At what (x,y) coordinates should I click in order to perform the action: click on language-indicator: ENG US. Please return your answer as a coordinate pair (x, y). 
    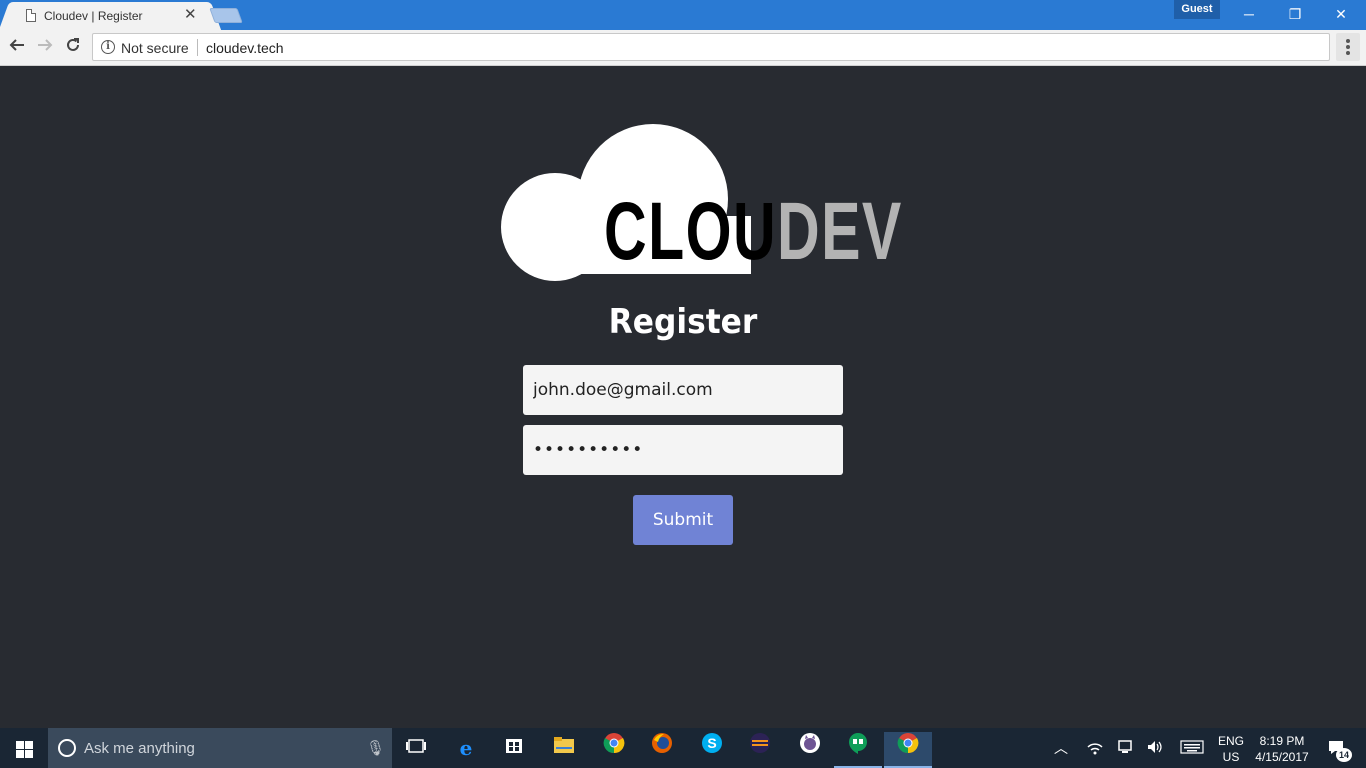
    Looking at the image, I should click on (1231, 748).